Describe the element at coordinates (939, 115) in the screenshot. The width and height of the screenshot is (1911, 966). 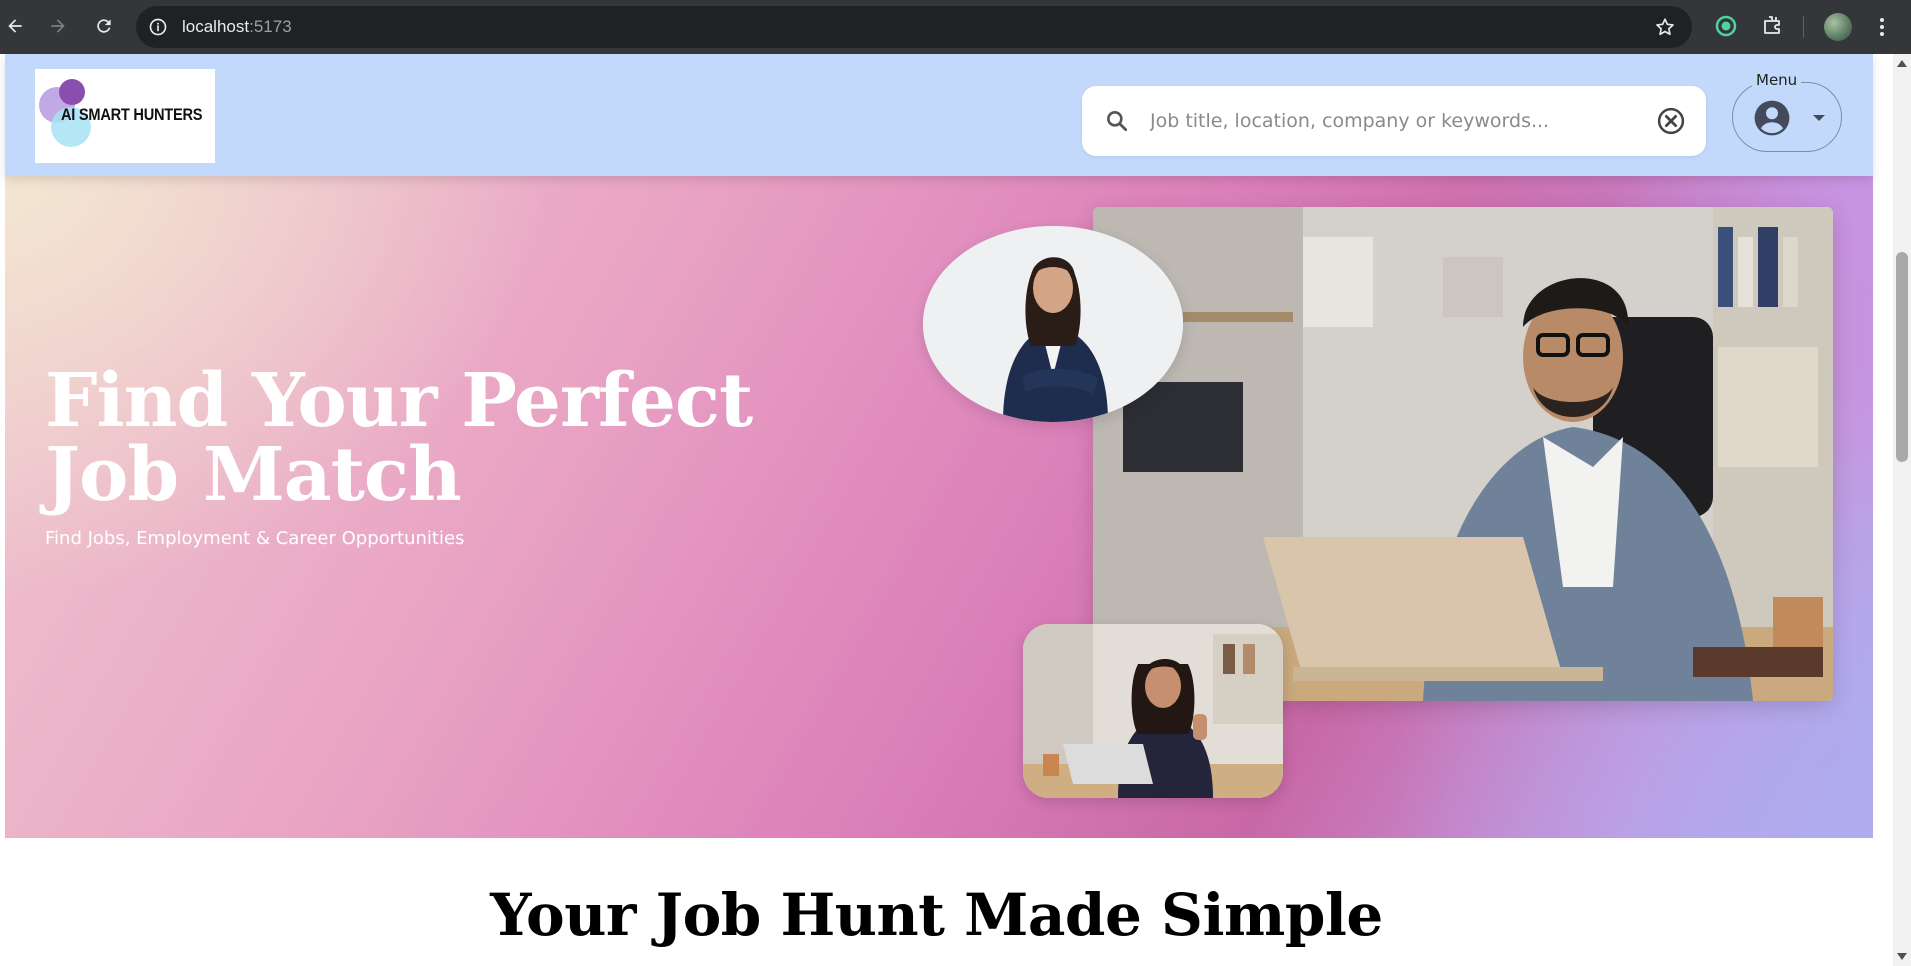
I see `site-header: AI SMART HUNTERS Menu` at that location.